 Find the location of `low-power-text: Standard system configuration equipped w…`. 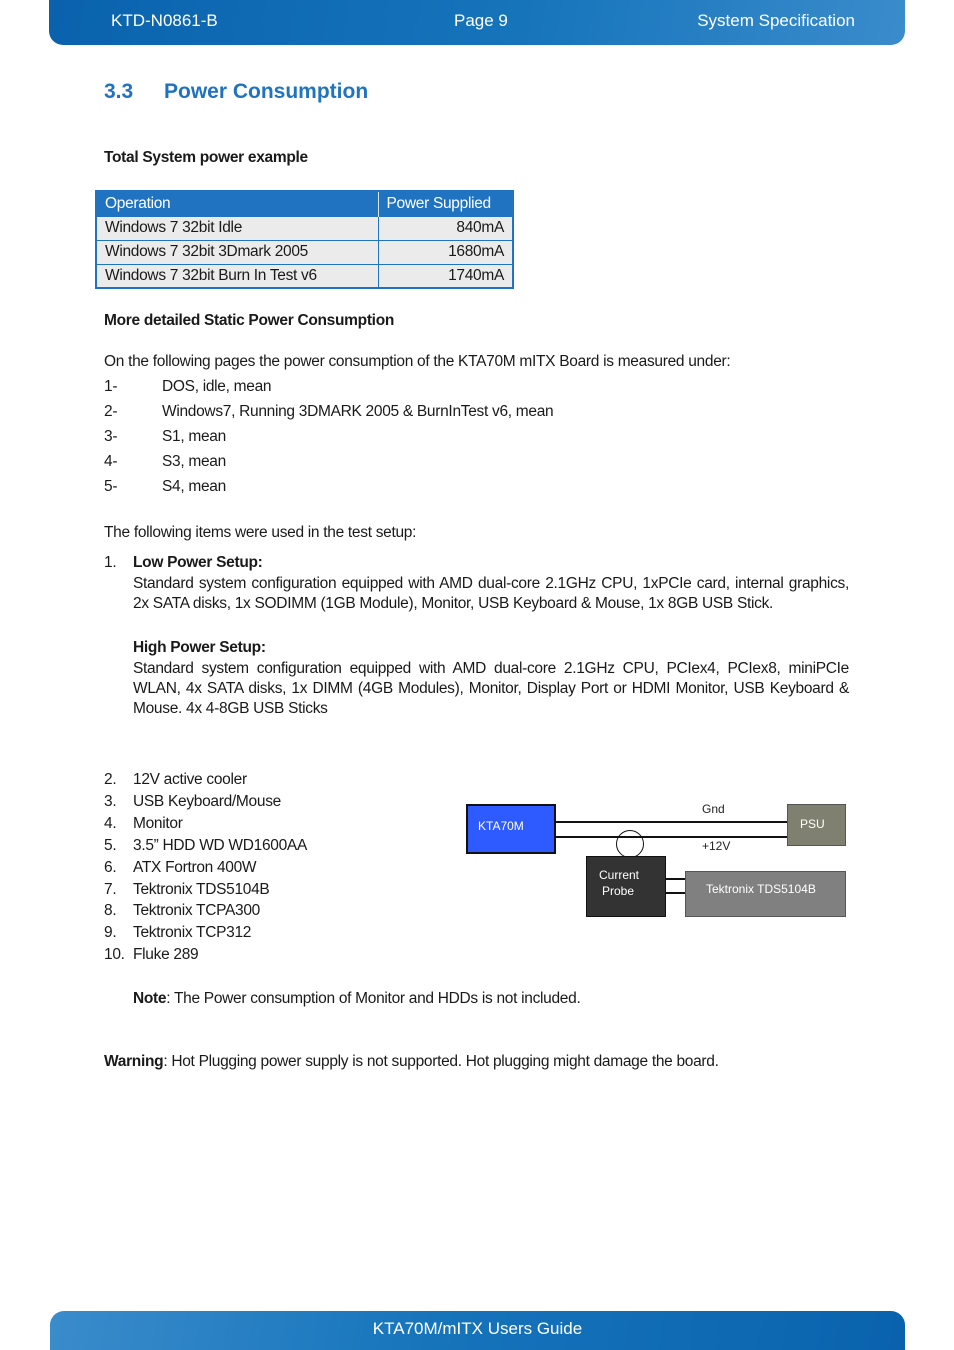

low-power-text: Standard system configuration equipped w… is located at coordinates (491, 593).